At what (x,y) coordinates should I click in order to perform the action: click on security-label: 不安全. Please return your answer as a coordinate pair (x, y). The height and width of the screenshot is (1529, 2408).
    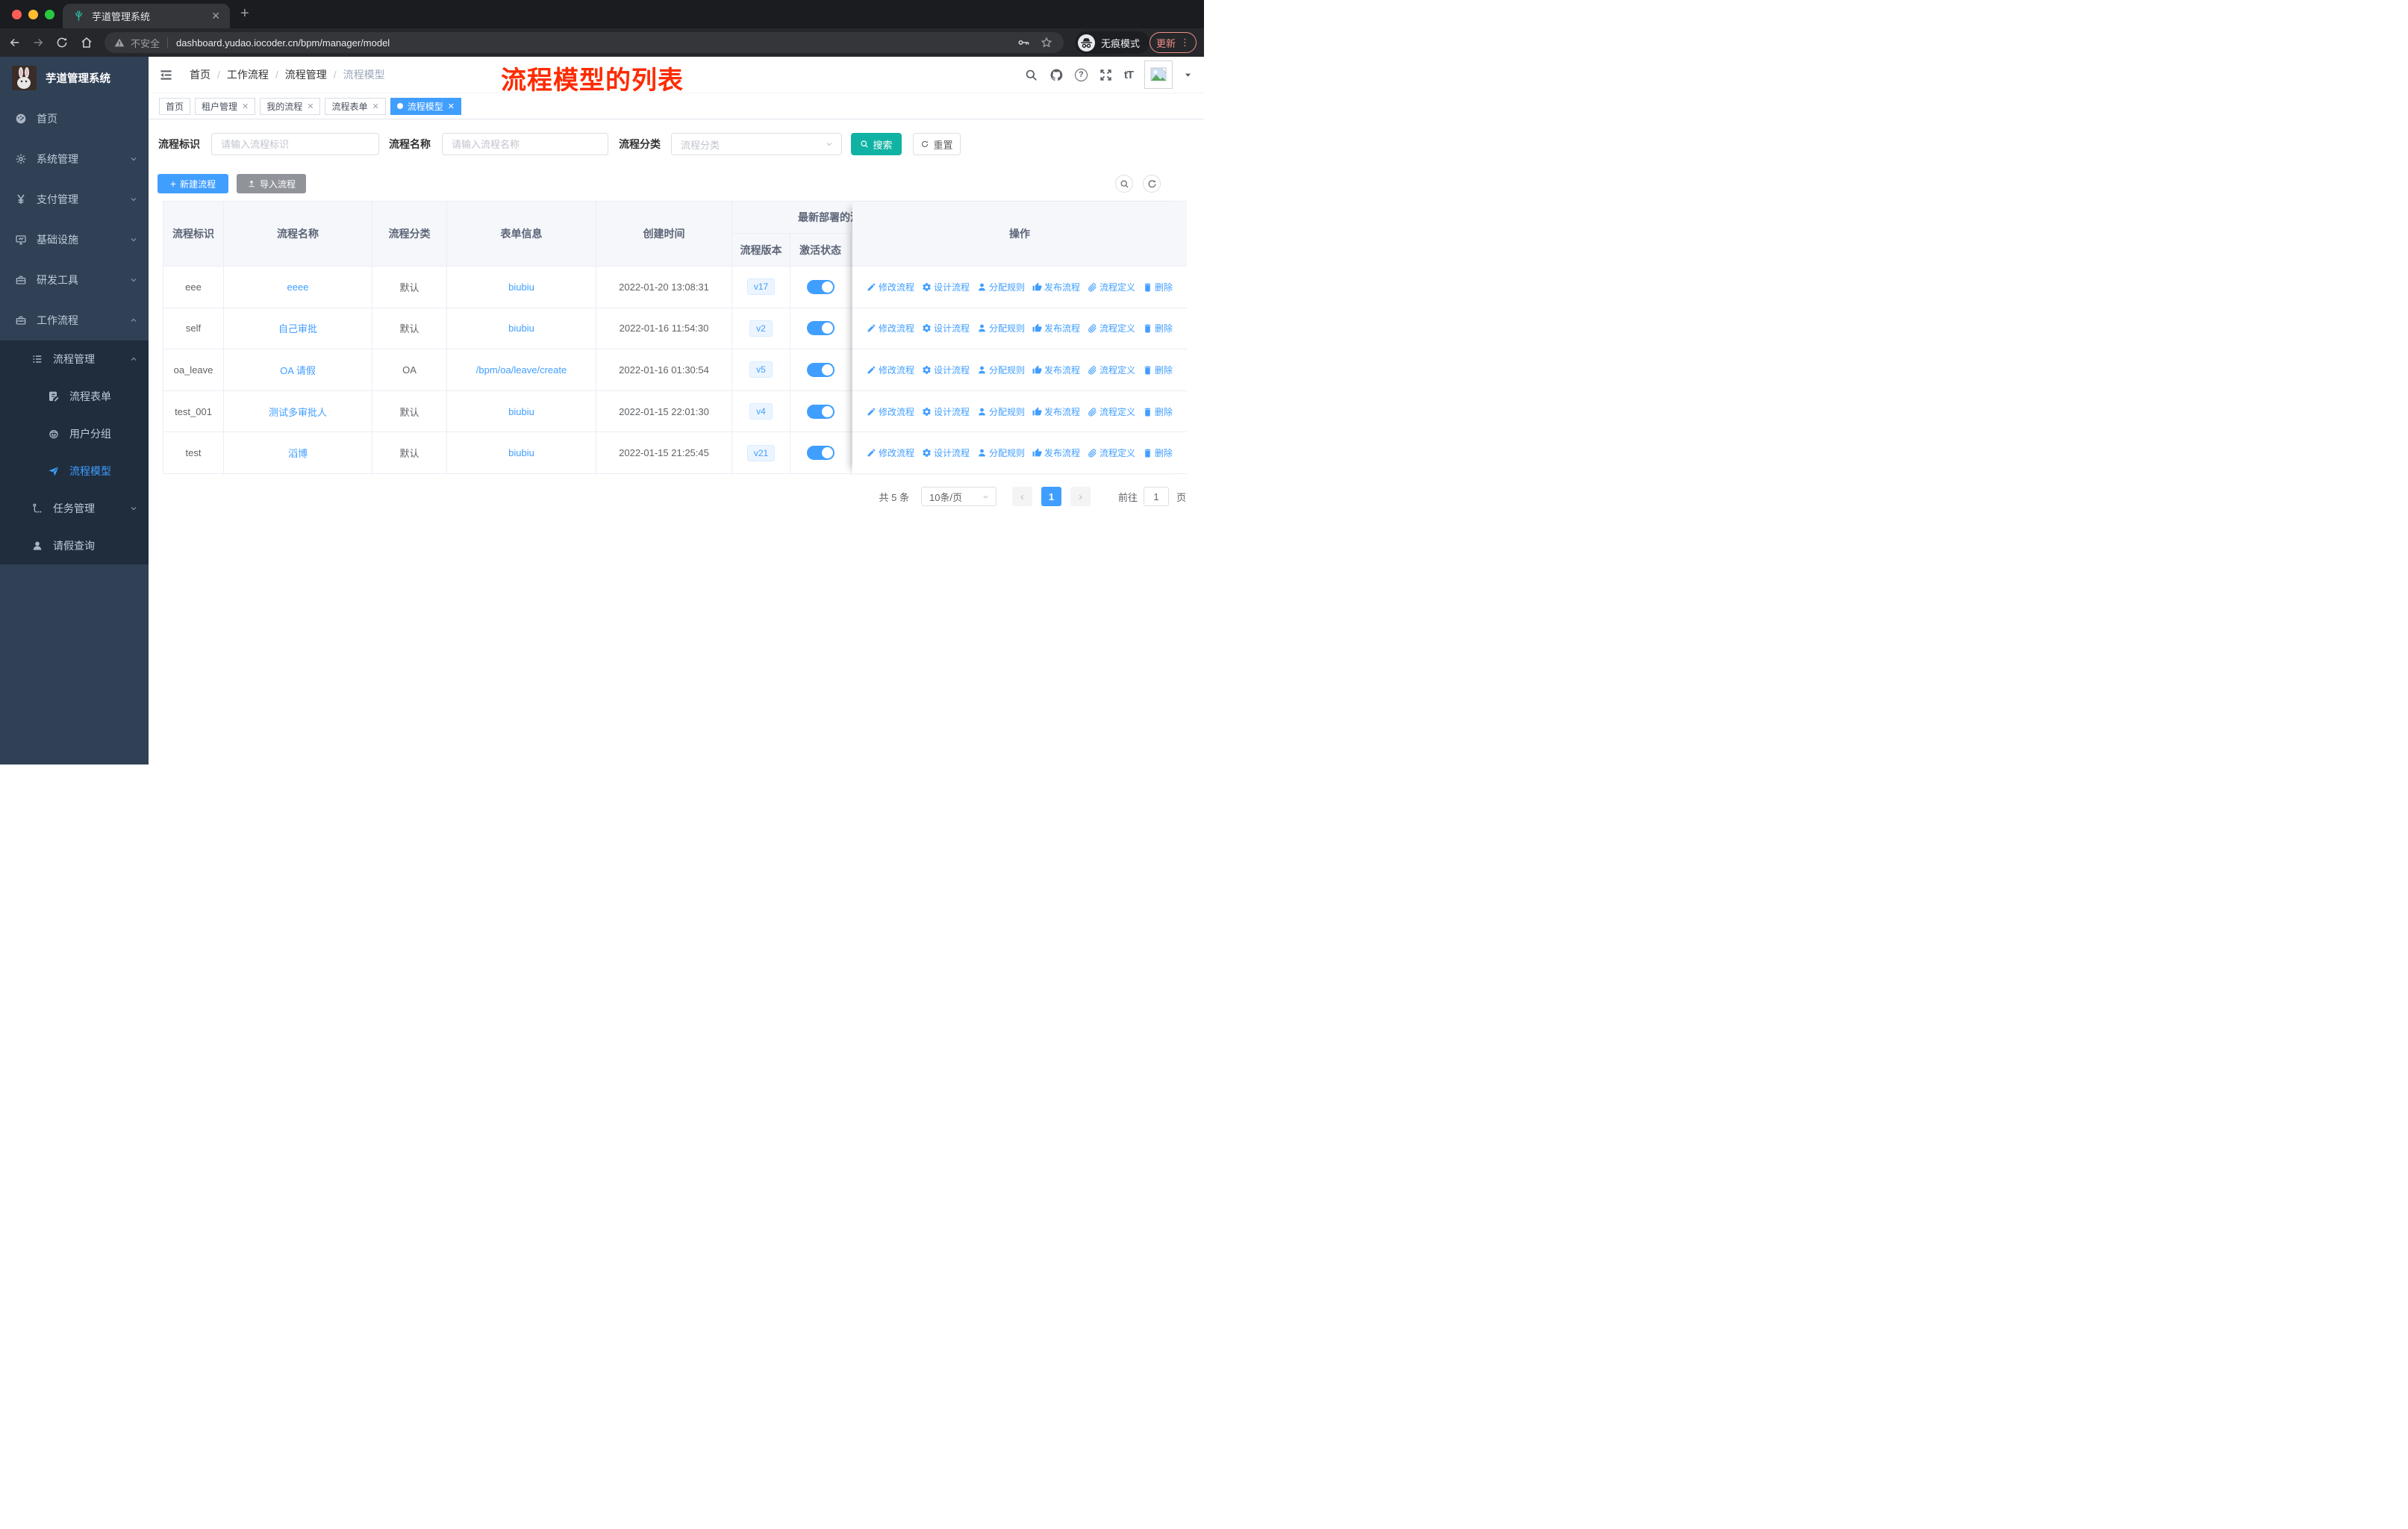
    Looking at the image, I should click on (145, 43).